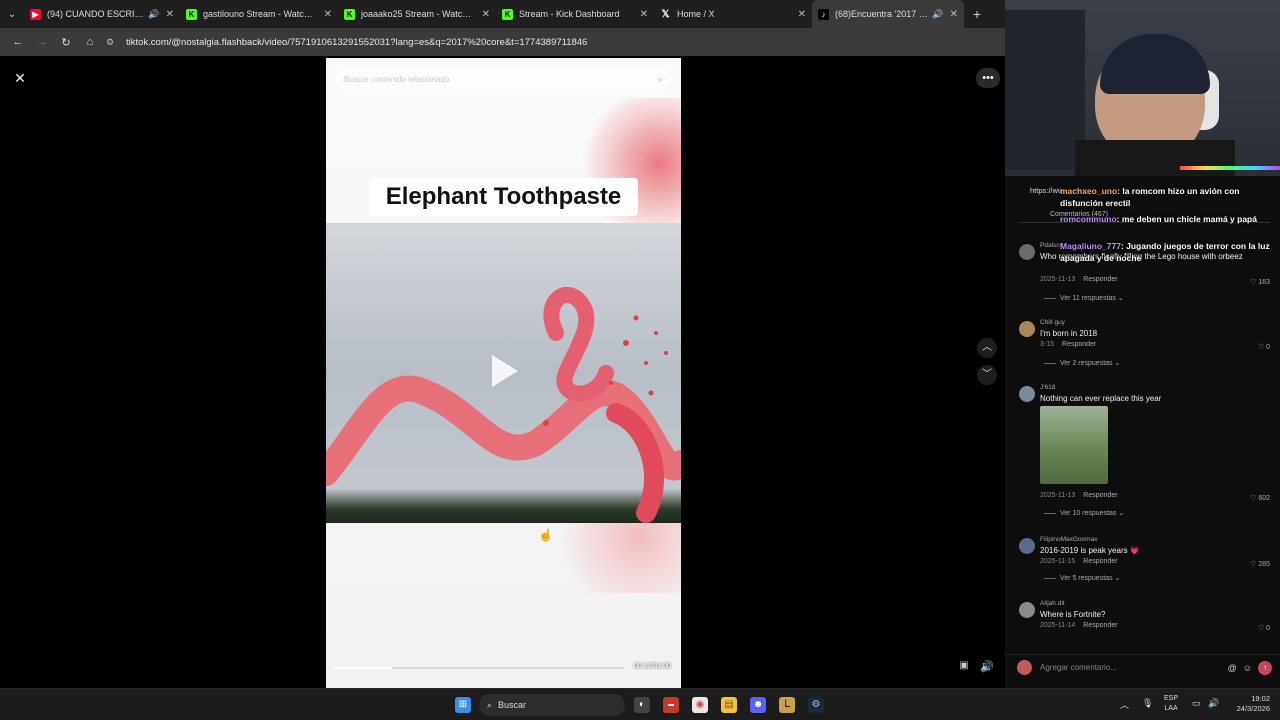 This screenshot has width=1280, height=720. What do you see at coordinates (696, 14) in the screenshot?
I see `tab-title: Home / X` at bounding box center [696, 14].